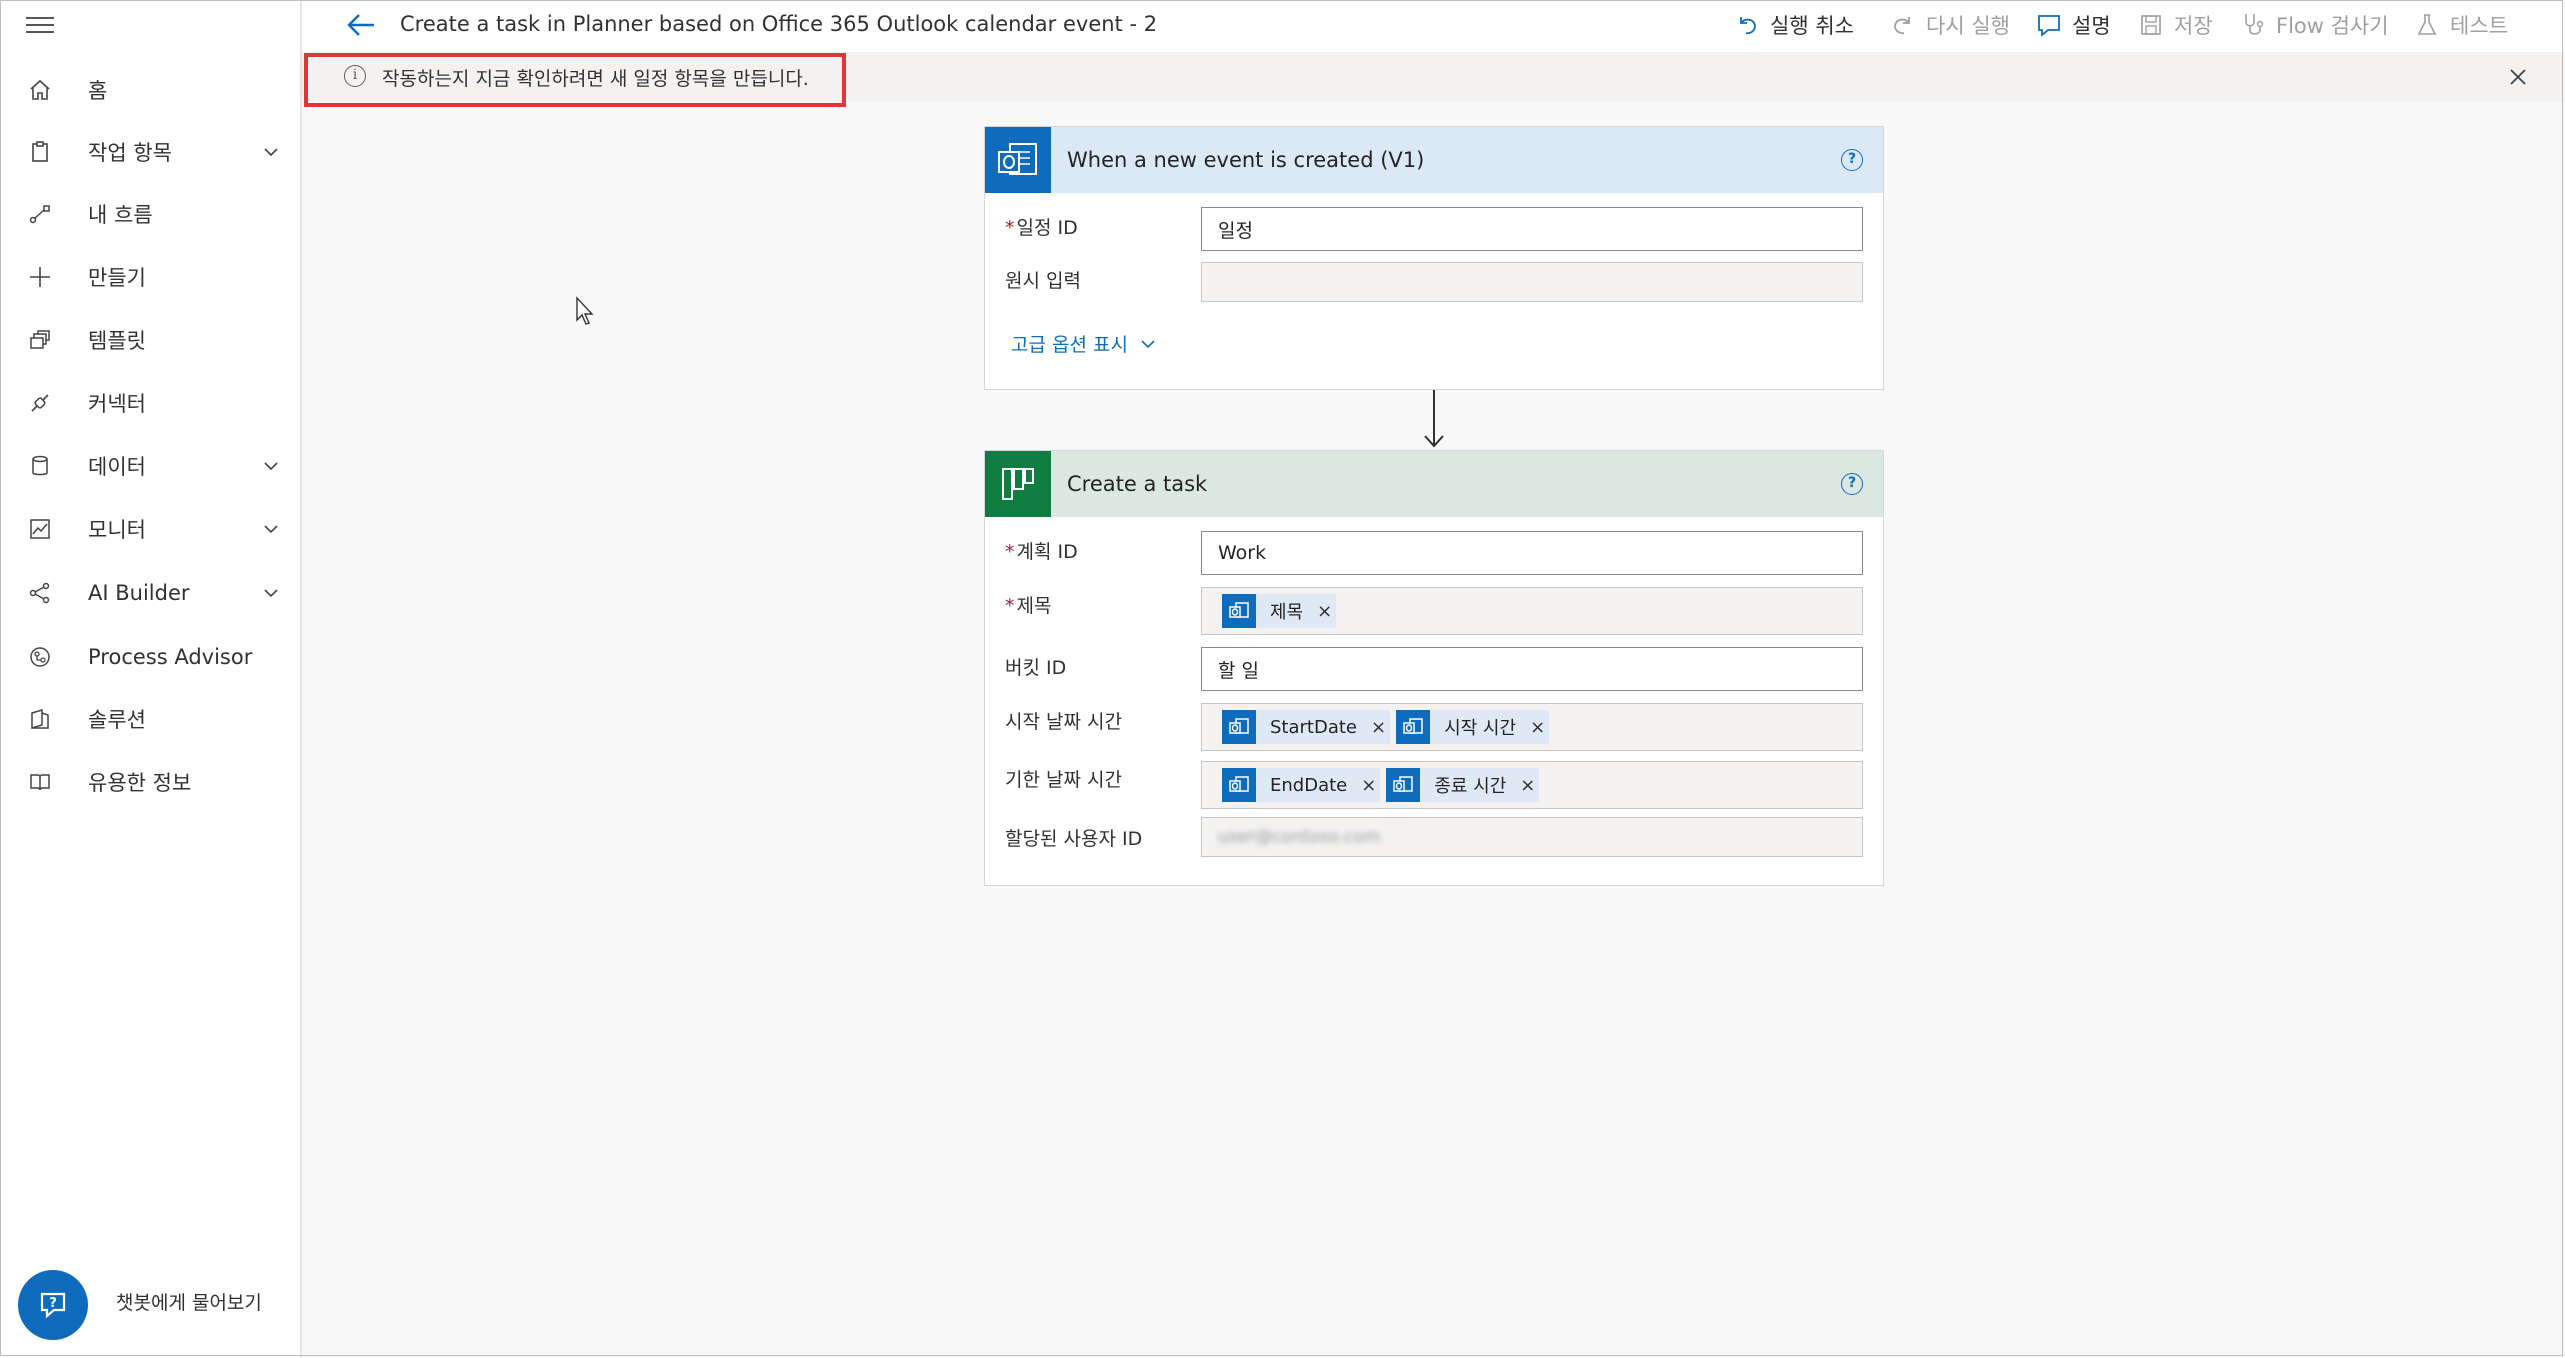  I want to click on redo-button: 다시 실행, so click(1950, 25).